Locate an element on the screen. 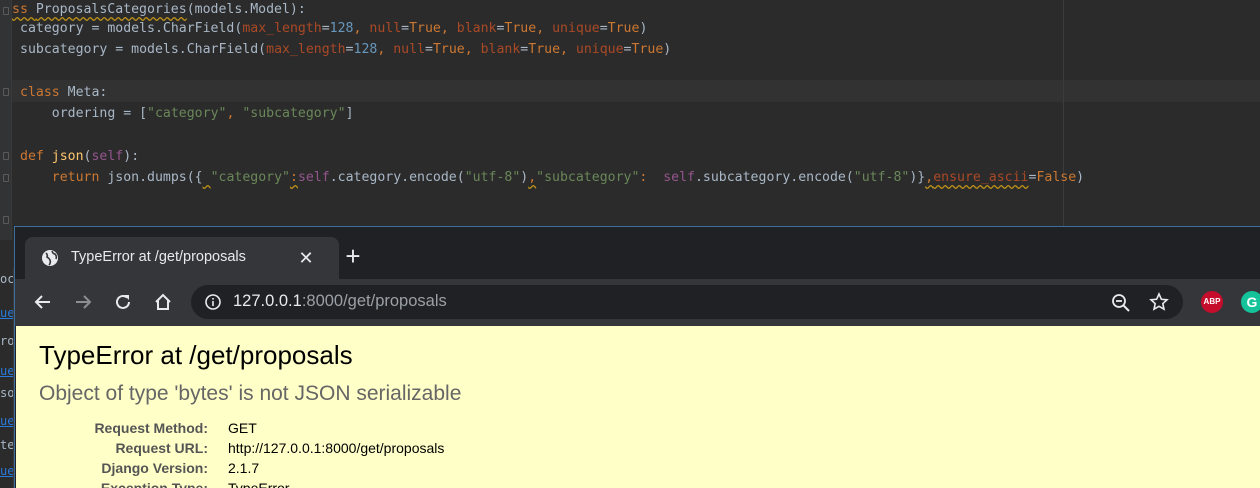 The image size is (1260, 488). adblock-plus-extension-icon: ABP is located at coordinates (1212, 302).